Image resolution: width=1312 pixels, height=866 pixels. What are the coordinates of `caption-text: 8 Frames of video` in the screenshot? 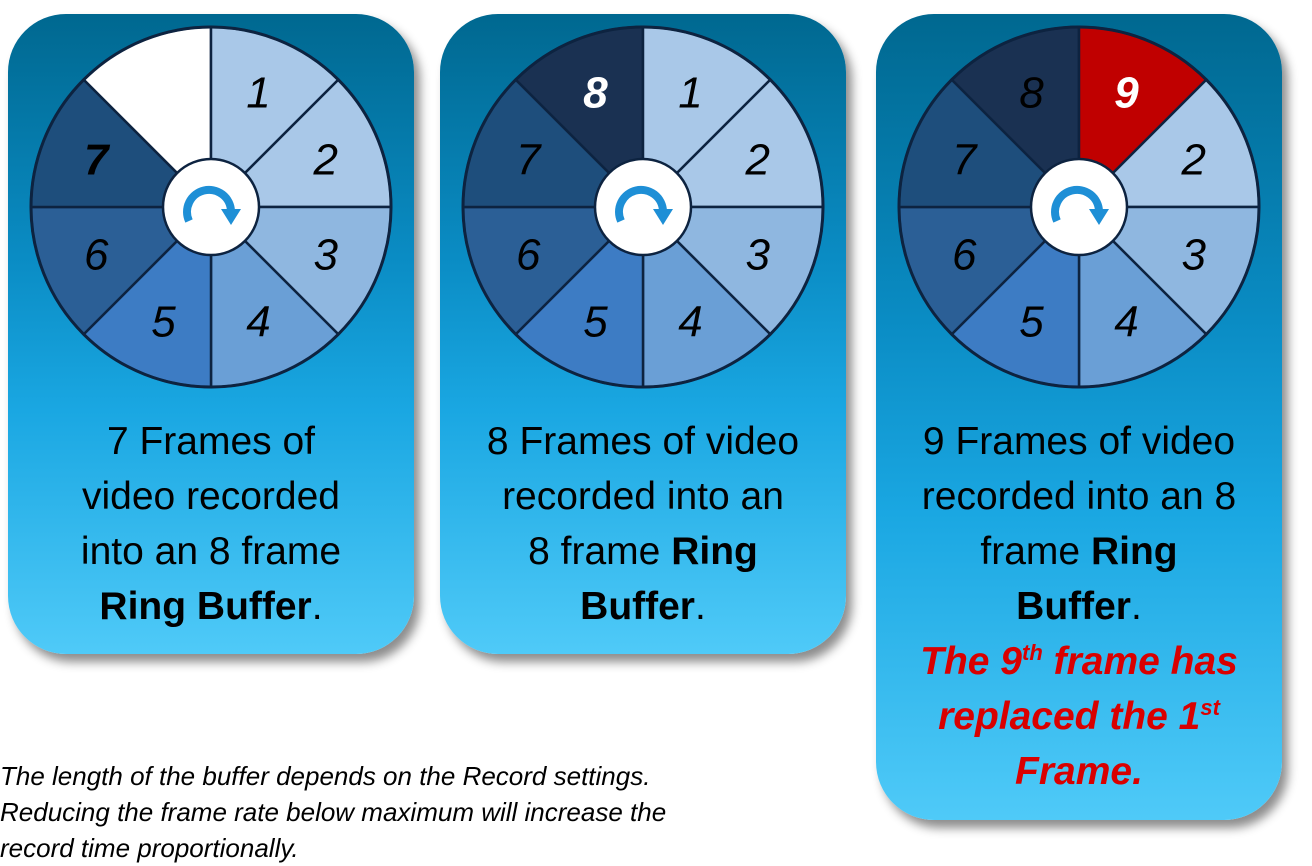 It's located at (643, 441).